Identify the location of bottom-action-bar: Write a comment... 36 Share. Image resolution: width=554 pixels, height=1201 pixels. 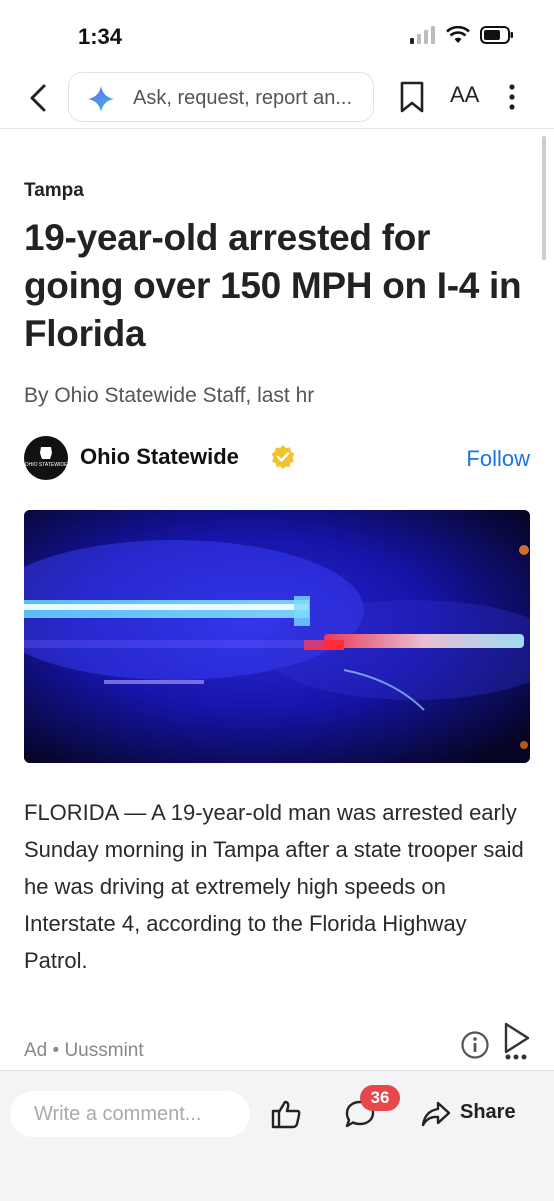
(277, 1135).